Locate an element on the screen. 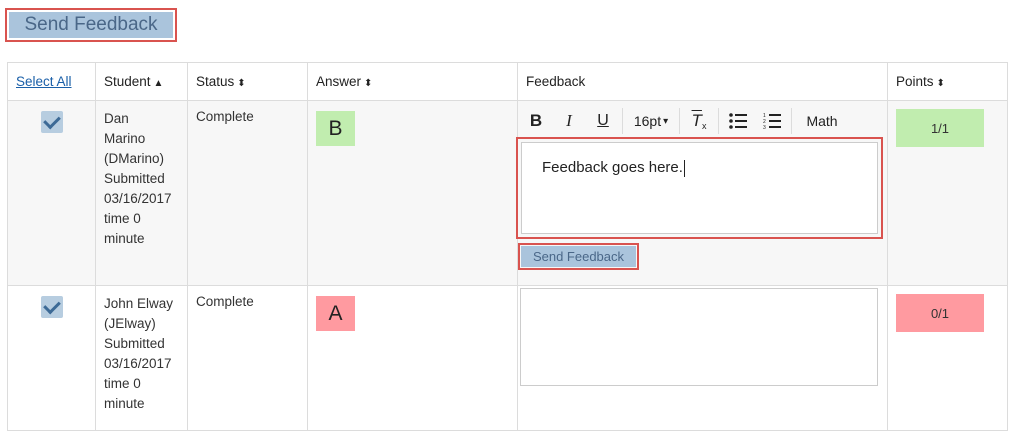 This screenshot has width=1015, height=431. font-size-value: 16pt is located at coordinates (647, 121).